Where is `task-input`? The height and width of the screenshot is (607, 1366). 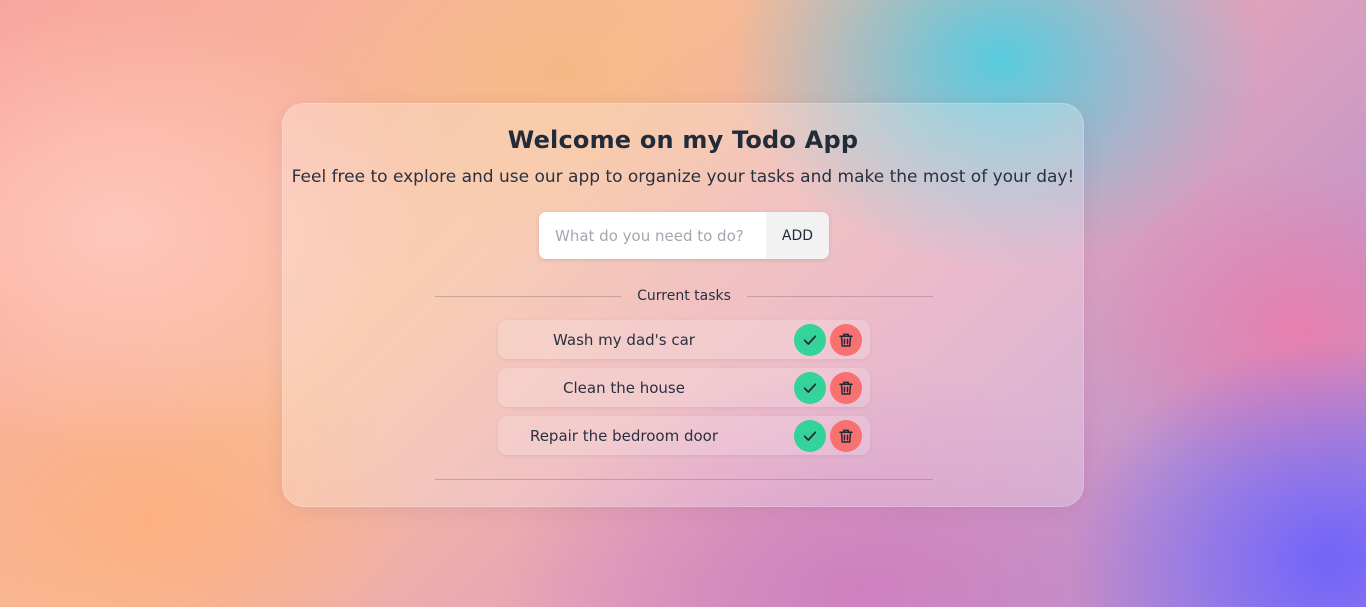
task-input is located at coordinates (652, 235).